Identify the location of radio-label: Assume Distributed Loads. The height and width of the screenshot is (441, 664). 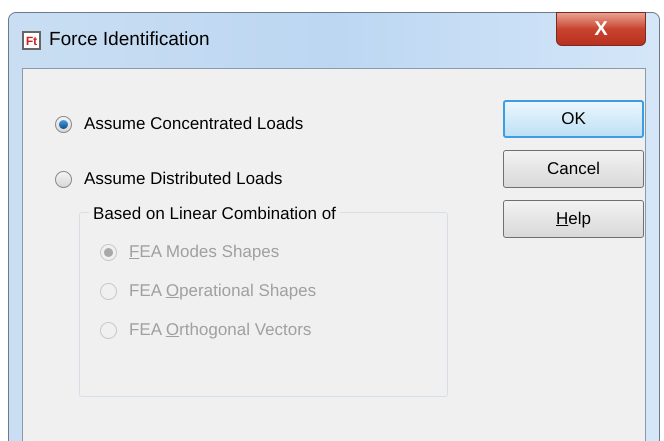
(183, 179).